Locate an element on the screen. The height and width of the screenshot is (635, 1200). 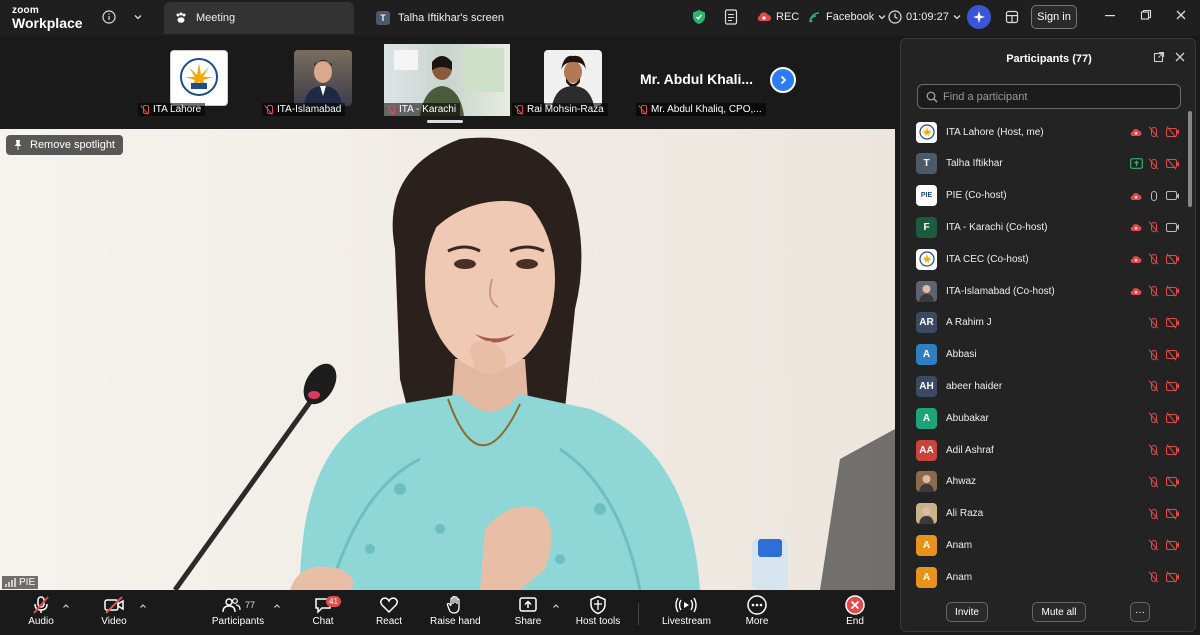
next-page-button is located at coordinates (783, 80).